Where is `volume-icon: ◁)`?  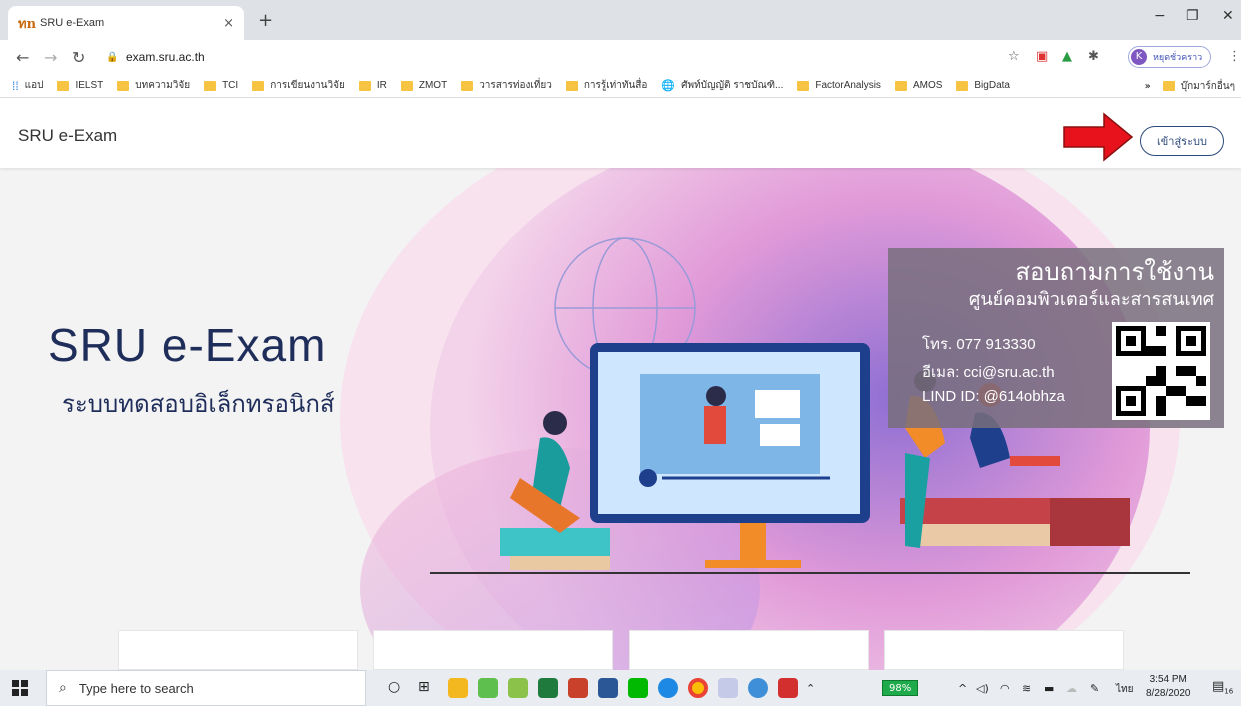
volume-icon: ◁) is located at coordinates (982, 688).